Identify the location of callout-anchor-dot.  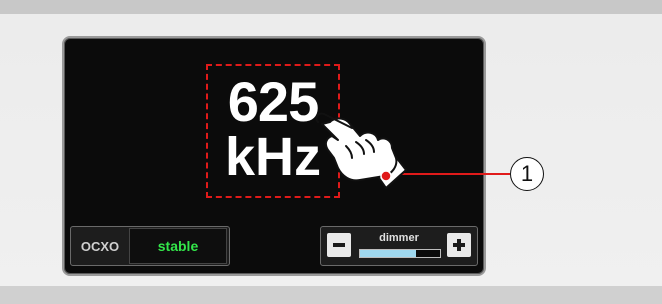
(386, 176).